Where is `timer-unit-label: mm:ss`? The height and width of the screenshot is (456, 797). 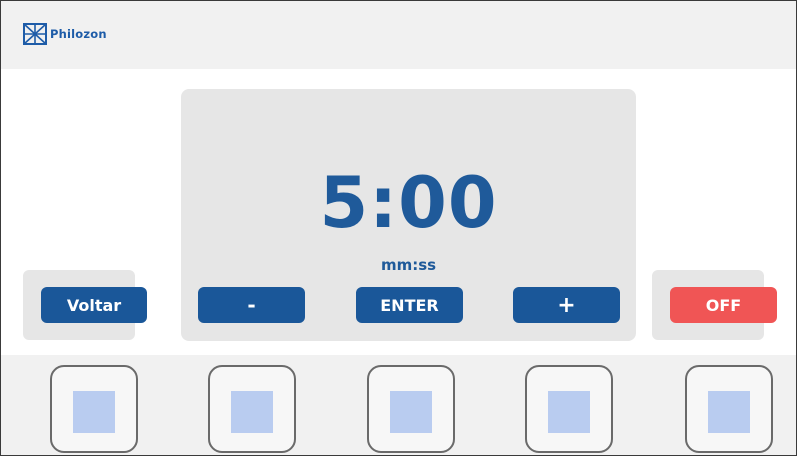
timer-unit-label: mm:ss is located at coordinates (408, 265).